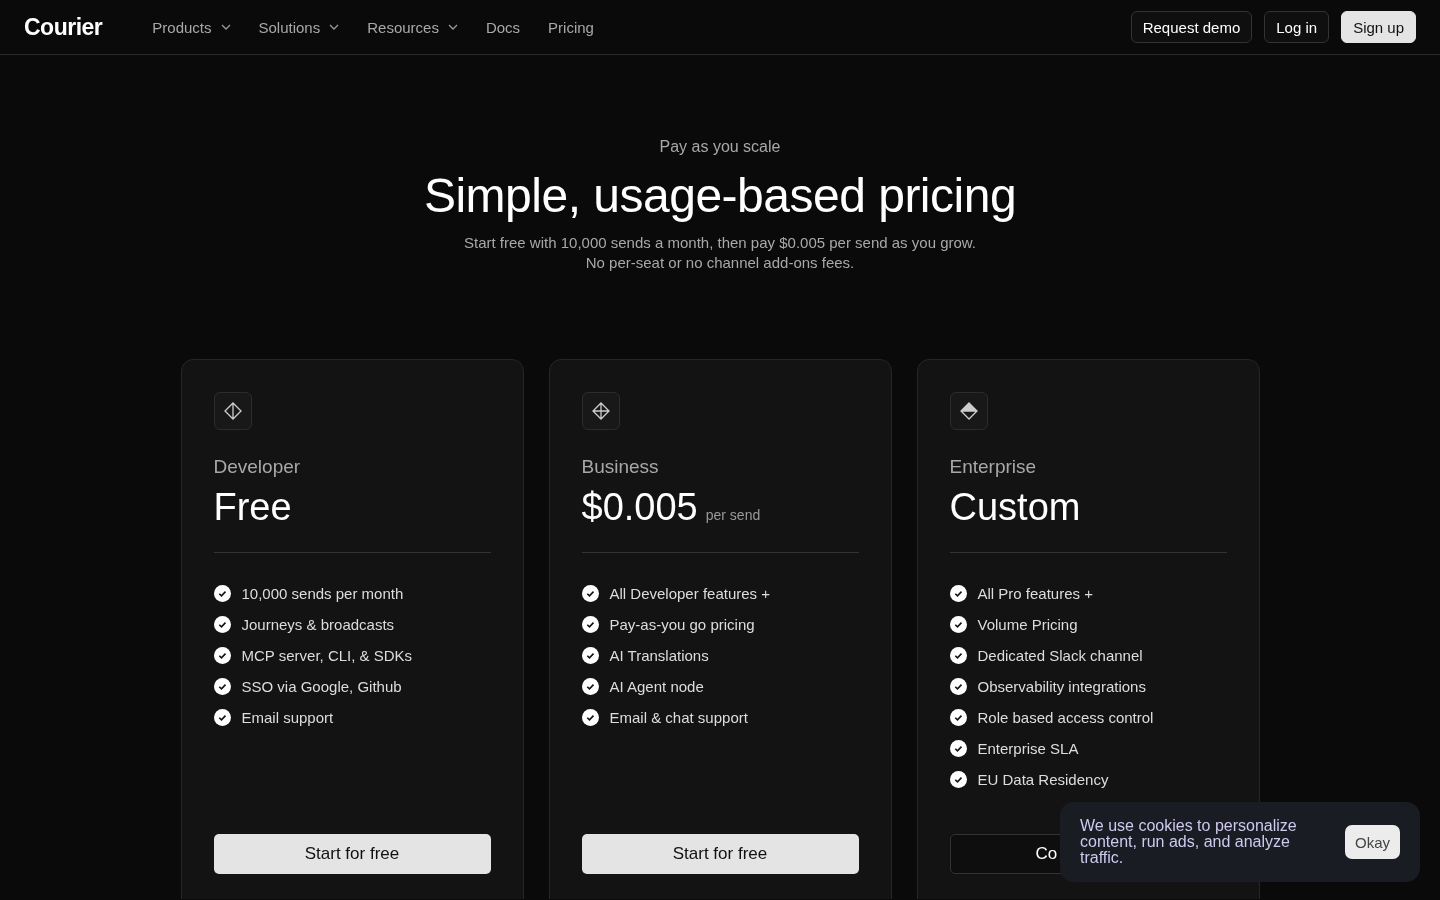 This screenshot has height=900, width=1440. What do you see at coordinates (63, 27) in the screenshot?
I see `logo: Courier` at bounding box center [63, 27].